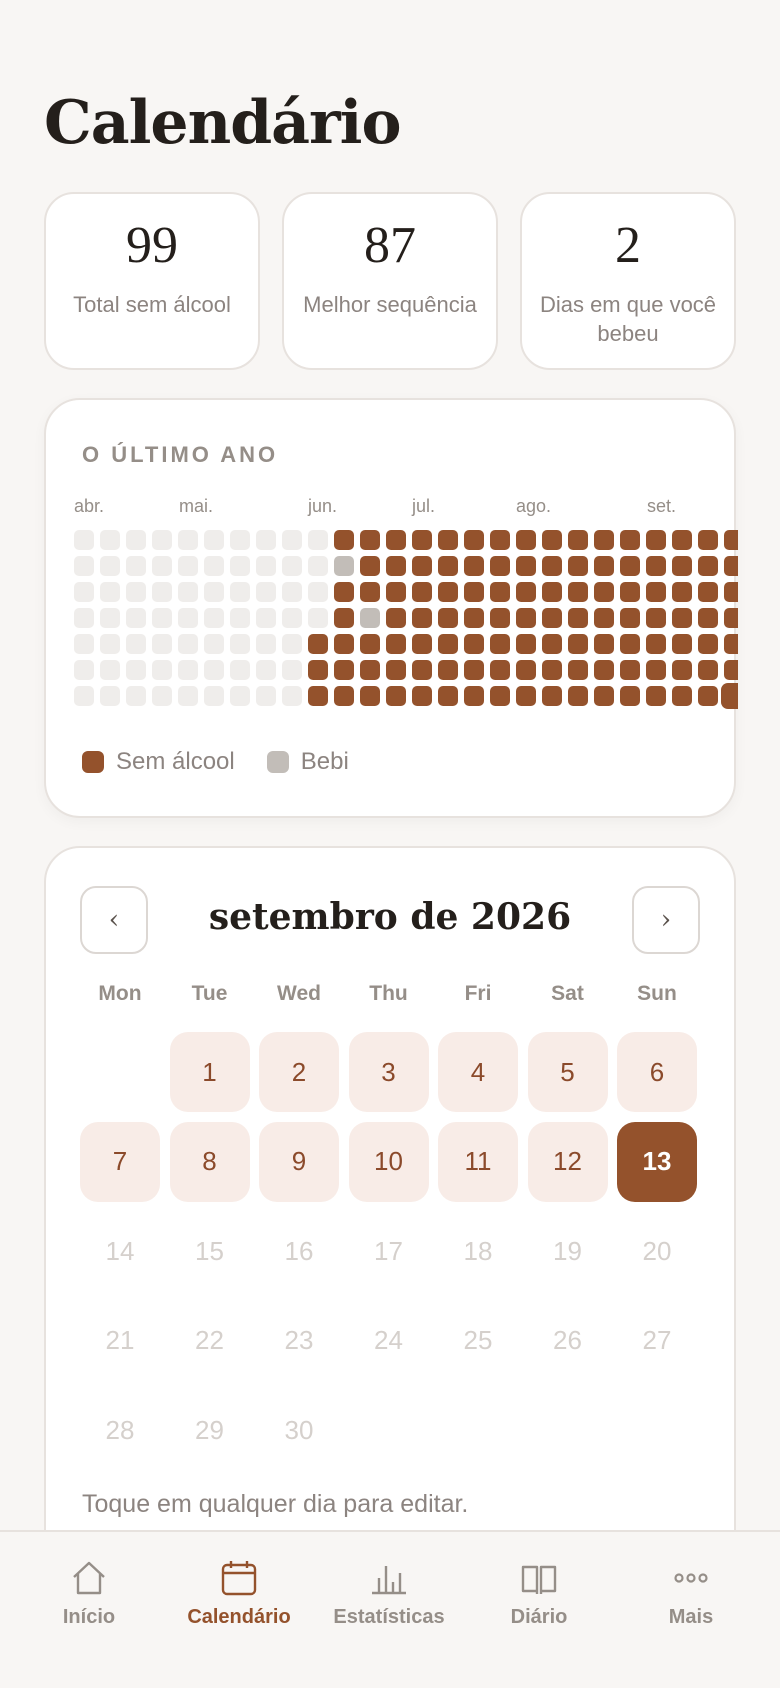 The height and width of the screenshot is (1688, 780). Describe the element at coordinates (324, 761) in the screenshot. I see `legend-label: Bebi` at that location.